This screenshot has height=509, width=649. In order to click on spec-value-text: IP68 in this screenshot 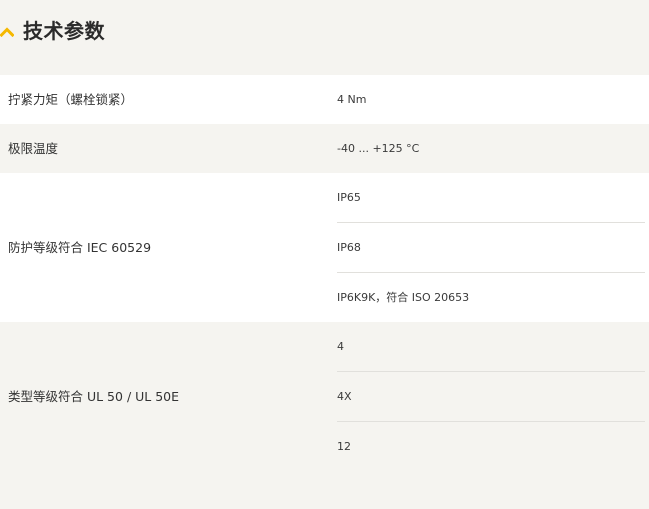, I will do `click(349, 247)`.